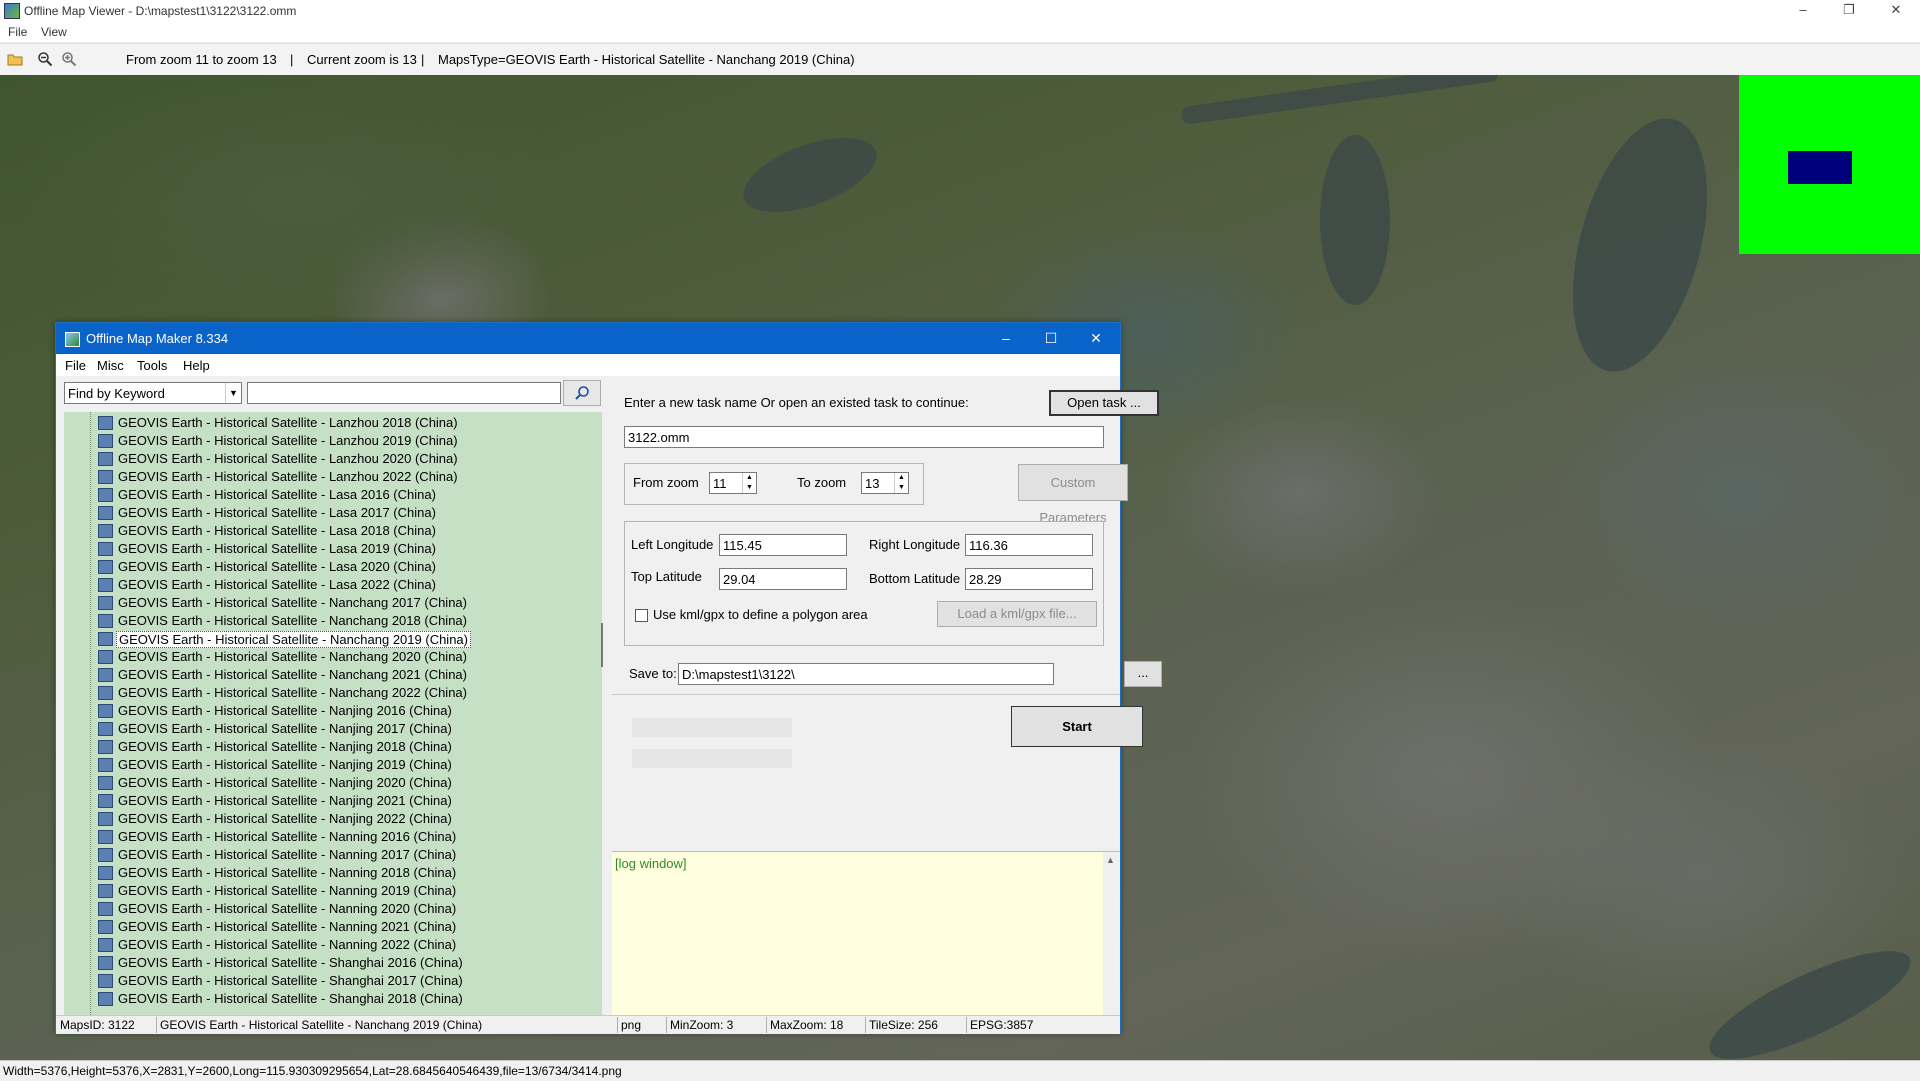 This screenshot has height=1081, width=1920. Describe the element at coordinates (1006, 338) in the screenshot. I see `dialog-minimize-button: –` at that location.